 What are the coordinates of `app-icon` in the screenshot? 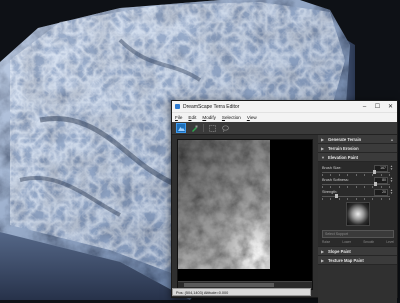 It's located at (177, 106).